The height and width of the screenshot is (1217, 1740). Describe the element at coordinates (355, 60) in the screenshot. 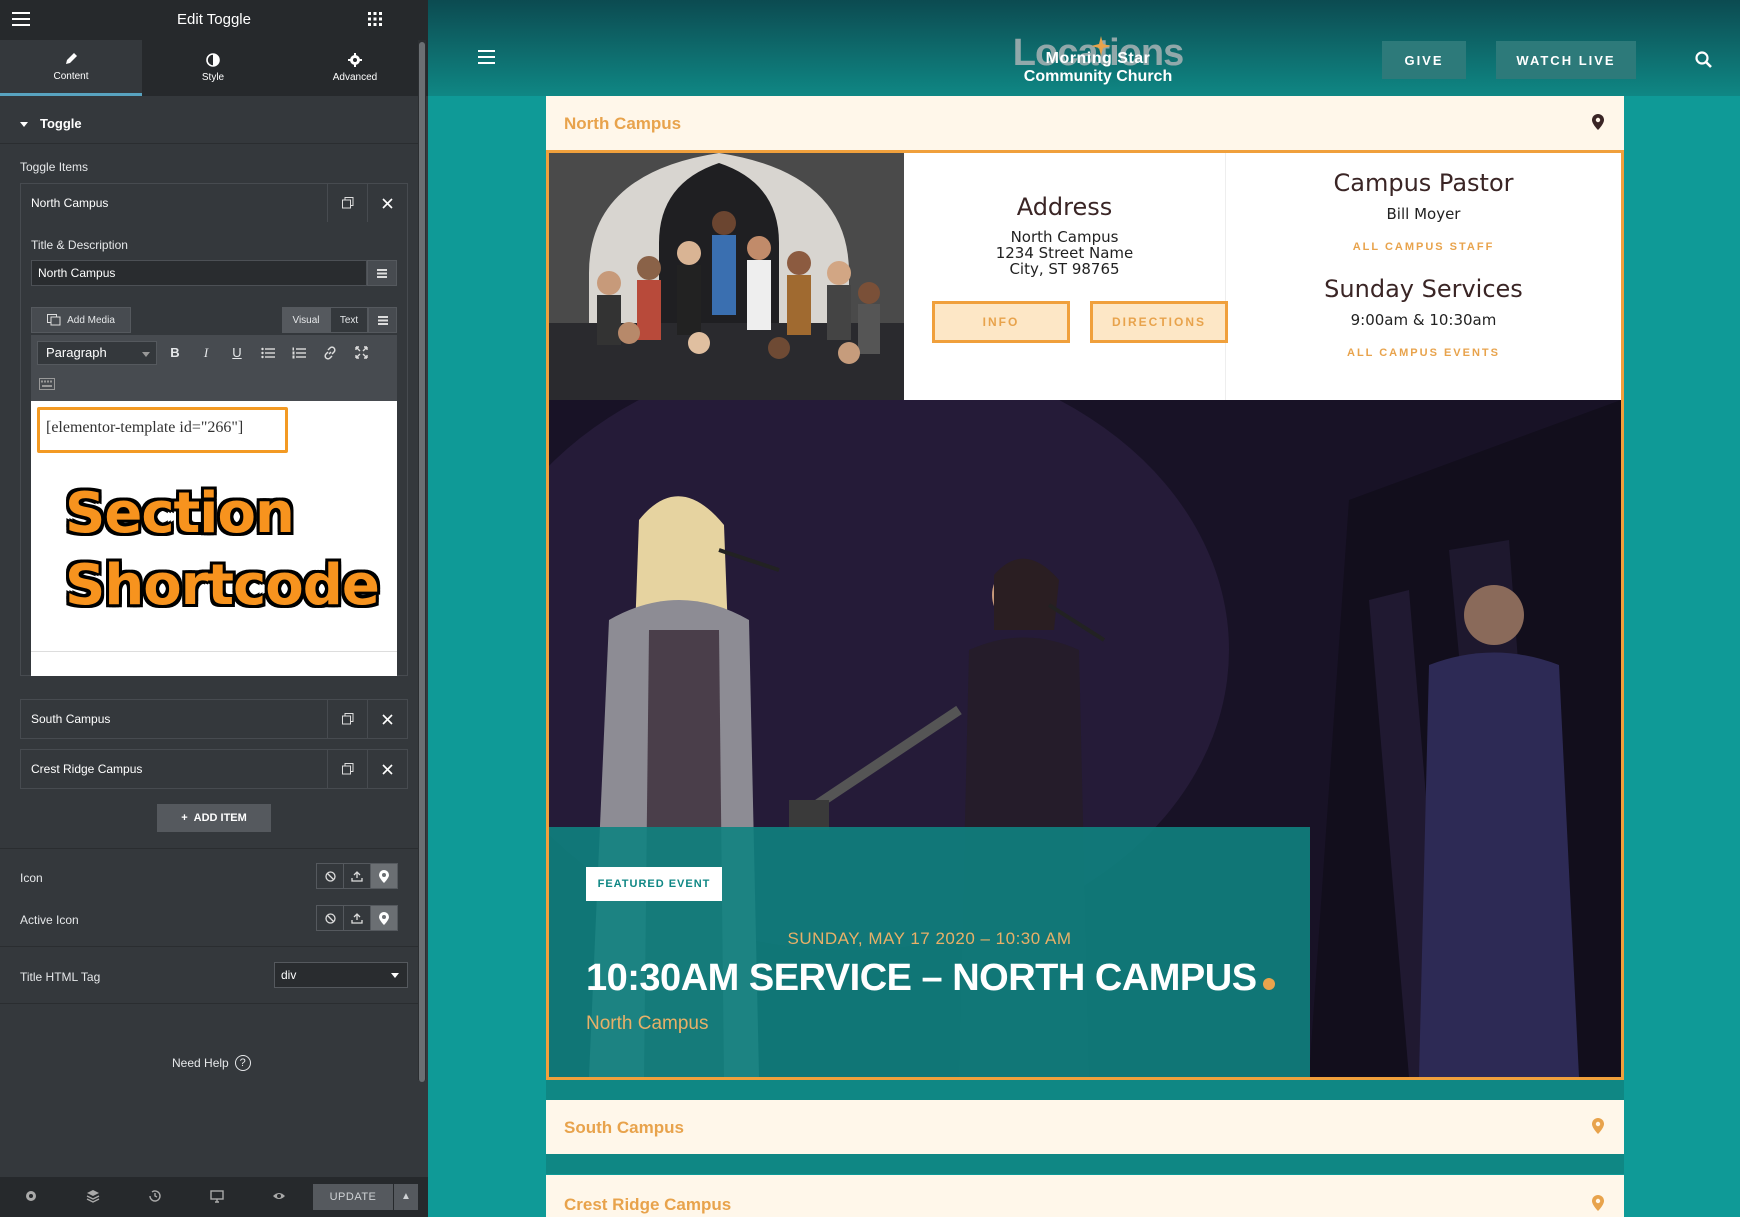

I see `gear-icon` at that location.